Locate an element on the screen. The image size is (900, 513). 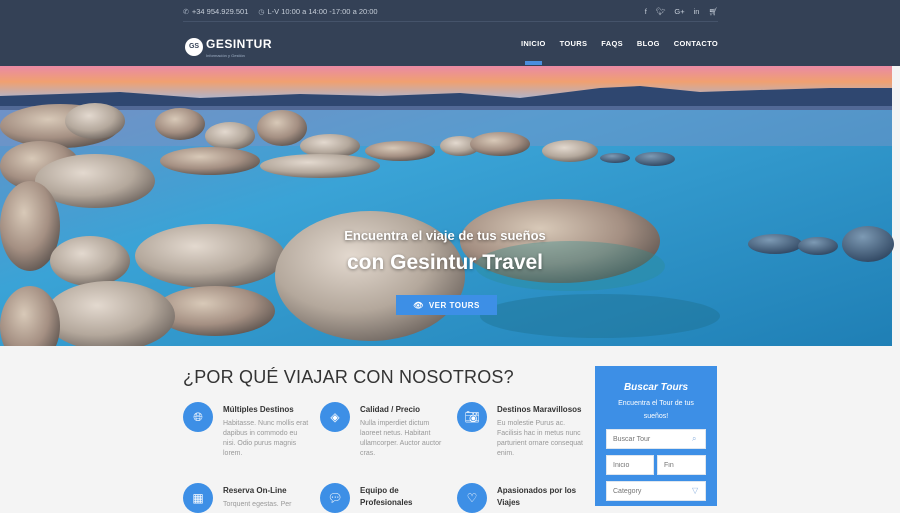
ver-tours-label: VER TOURS is located at coordinates (454, 305).